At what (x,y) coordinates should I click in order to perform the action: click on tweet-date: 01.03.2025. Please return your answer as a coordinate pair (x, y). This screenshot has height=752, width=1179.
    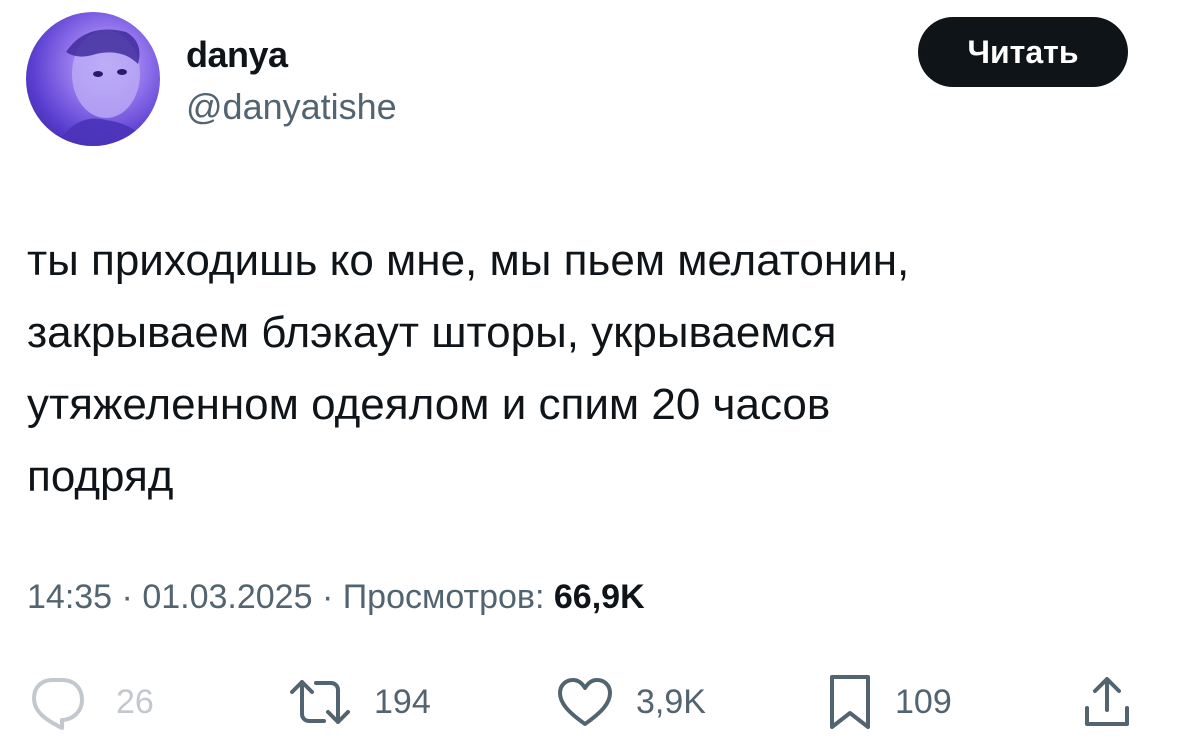
    Looking at the image, I should click on (227, 597).